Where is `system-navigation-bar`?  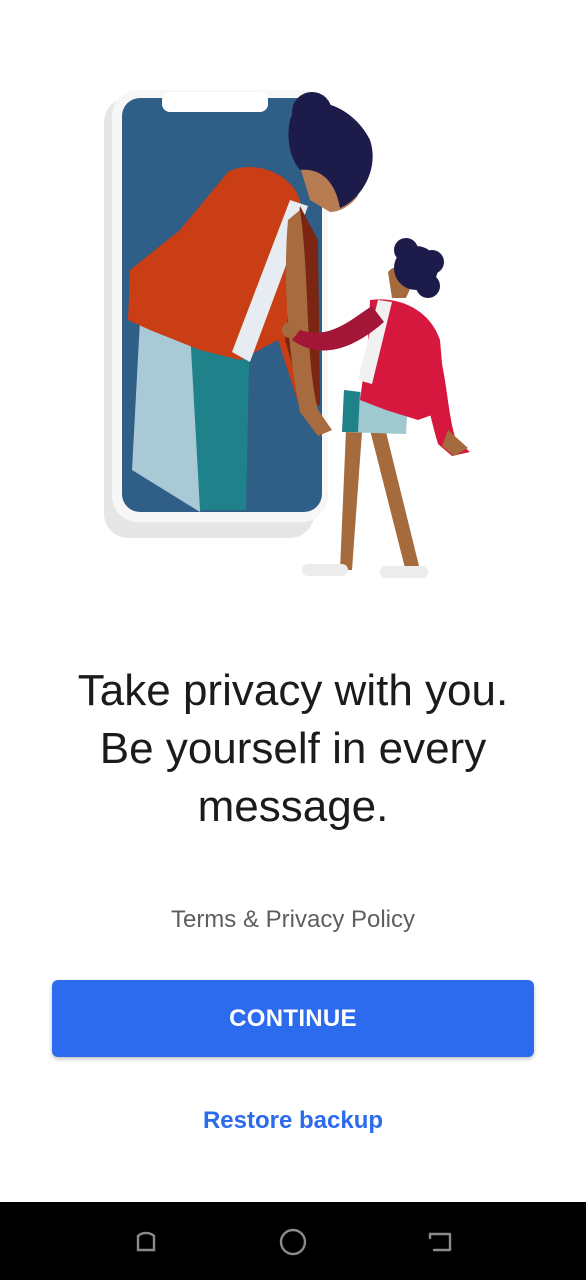 system-navigation-bar is located at coordinates (293, 1241).